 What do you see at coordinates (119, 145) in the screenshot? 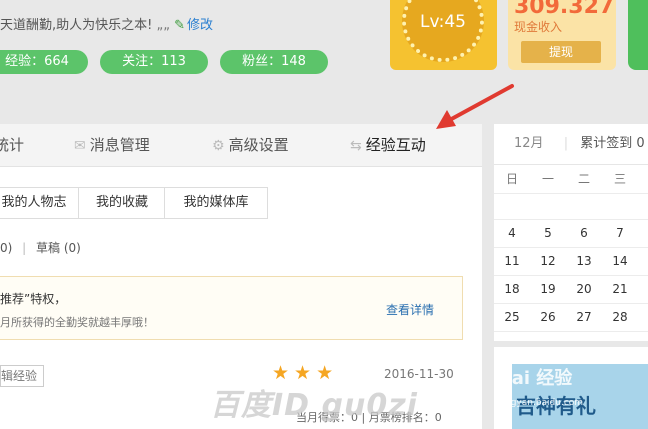
I see `tab-message-label: 消息管理` at bounding box center [119, 145].